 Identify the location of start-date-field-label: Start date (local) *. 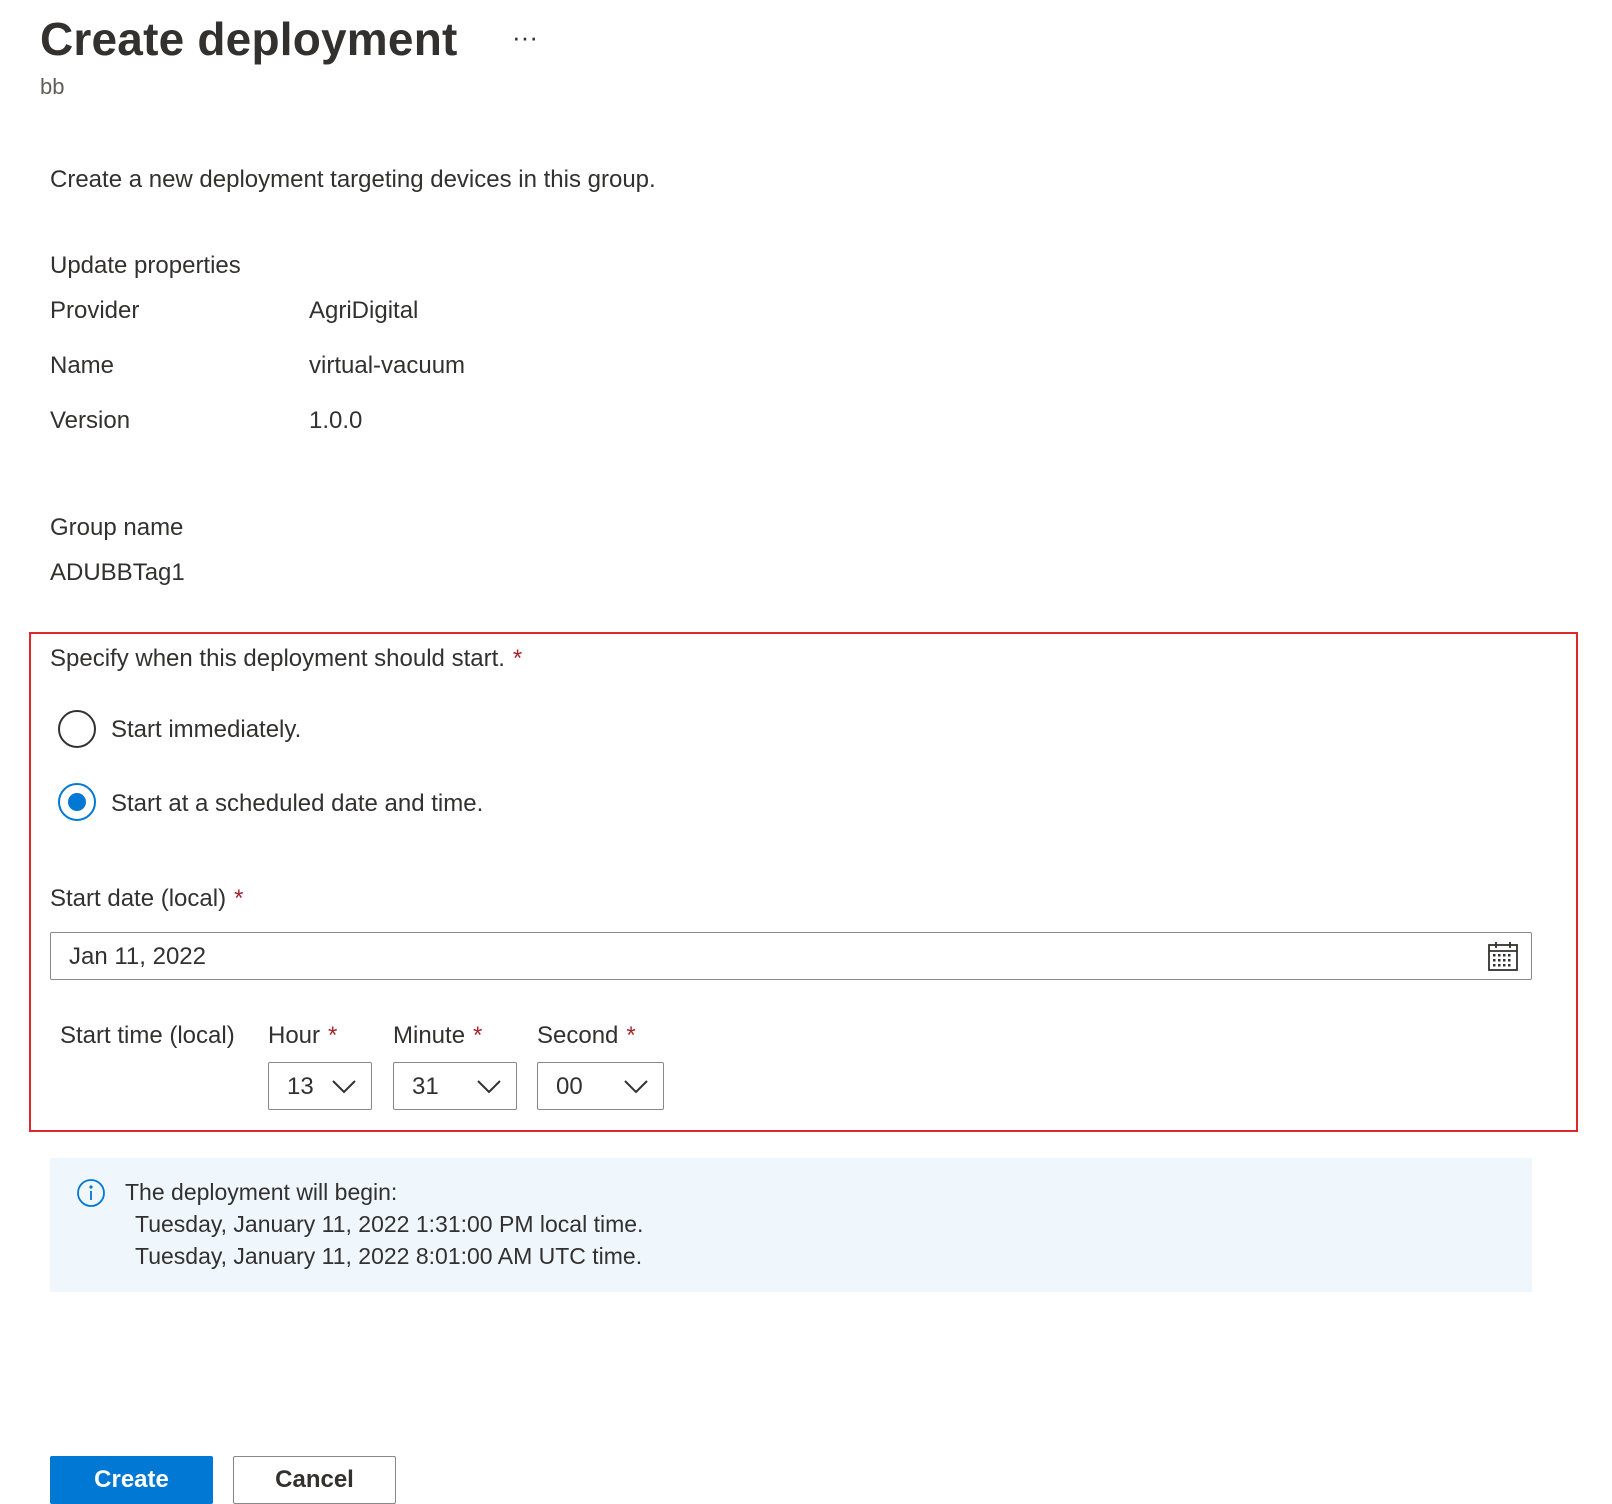
(146, 899).